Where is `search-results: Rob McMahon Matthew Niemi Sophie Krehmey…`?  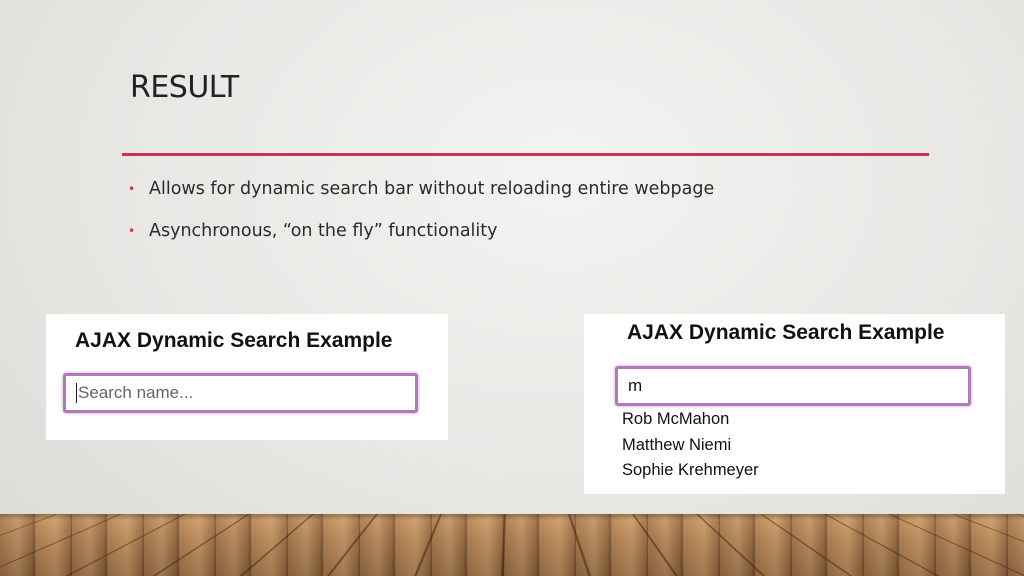
search-results: Rob McMahon Matthew Niemi Sophie Krehmey… is located at coordinates (690, 445).